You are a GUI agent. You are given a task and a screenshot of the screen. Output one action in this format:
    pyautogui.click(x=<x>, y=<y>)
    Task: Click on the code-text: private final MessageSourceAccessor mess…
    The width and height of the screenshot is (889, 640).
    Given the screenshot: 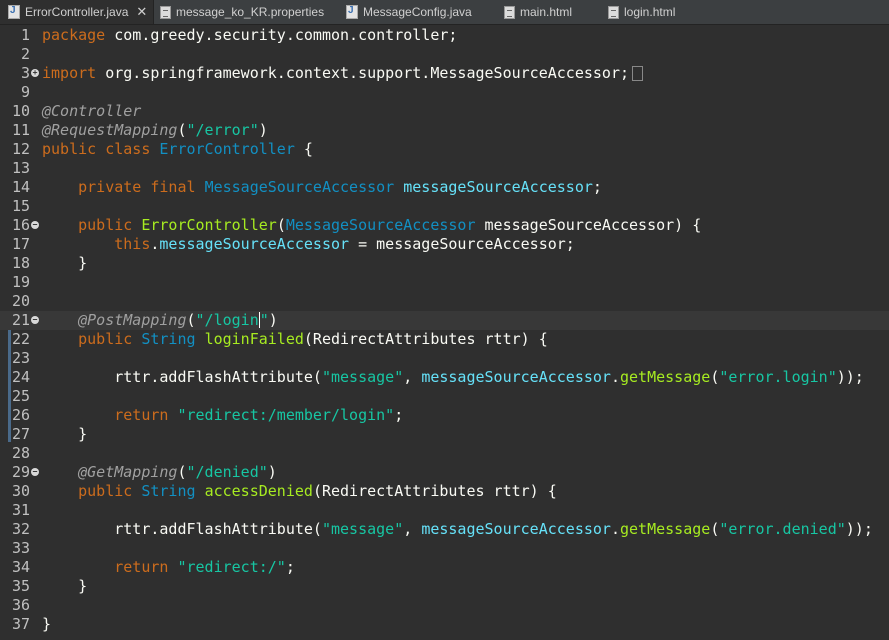 What is the action you would take?
    pyautogui.click(x=340, y=187)
    